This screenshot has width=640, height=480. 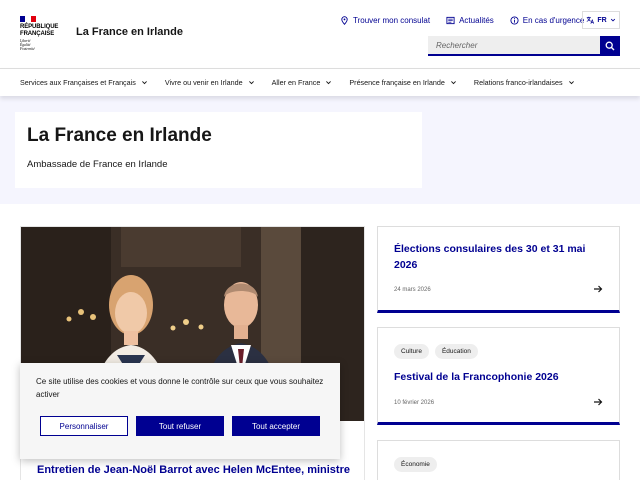 What do you see at coordinates (514, 46) in the screenshot?
I see `search-input` at bounding box center [514, 46].